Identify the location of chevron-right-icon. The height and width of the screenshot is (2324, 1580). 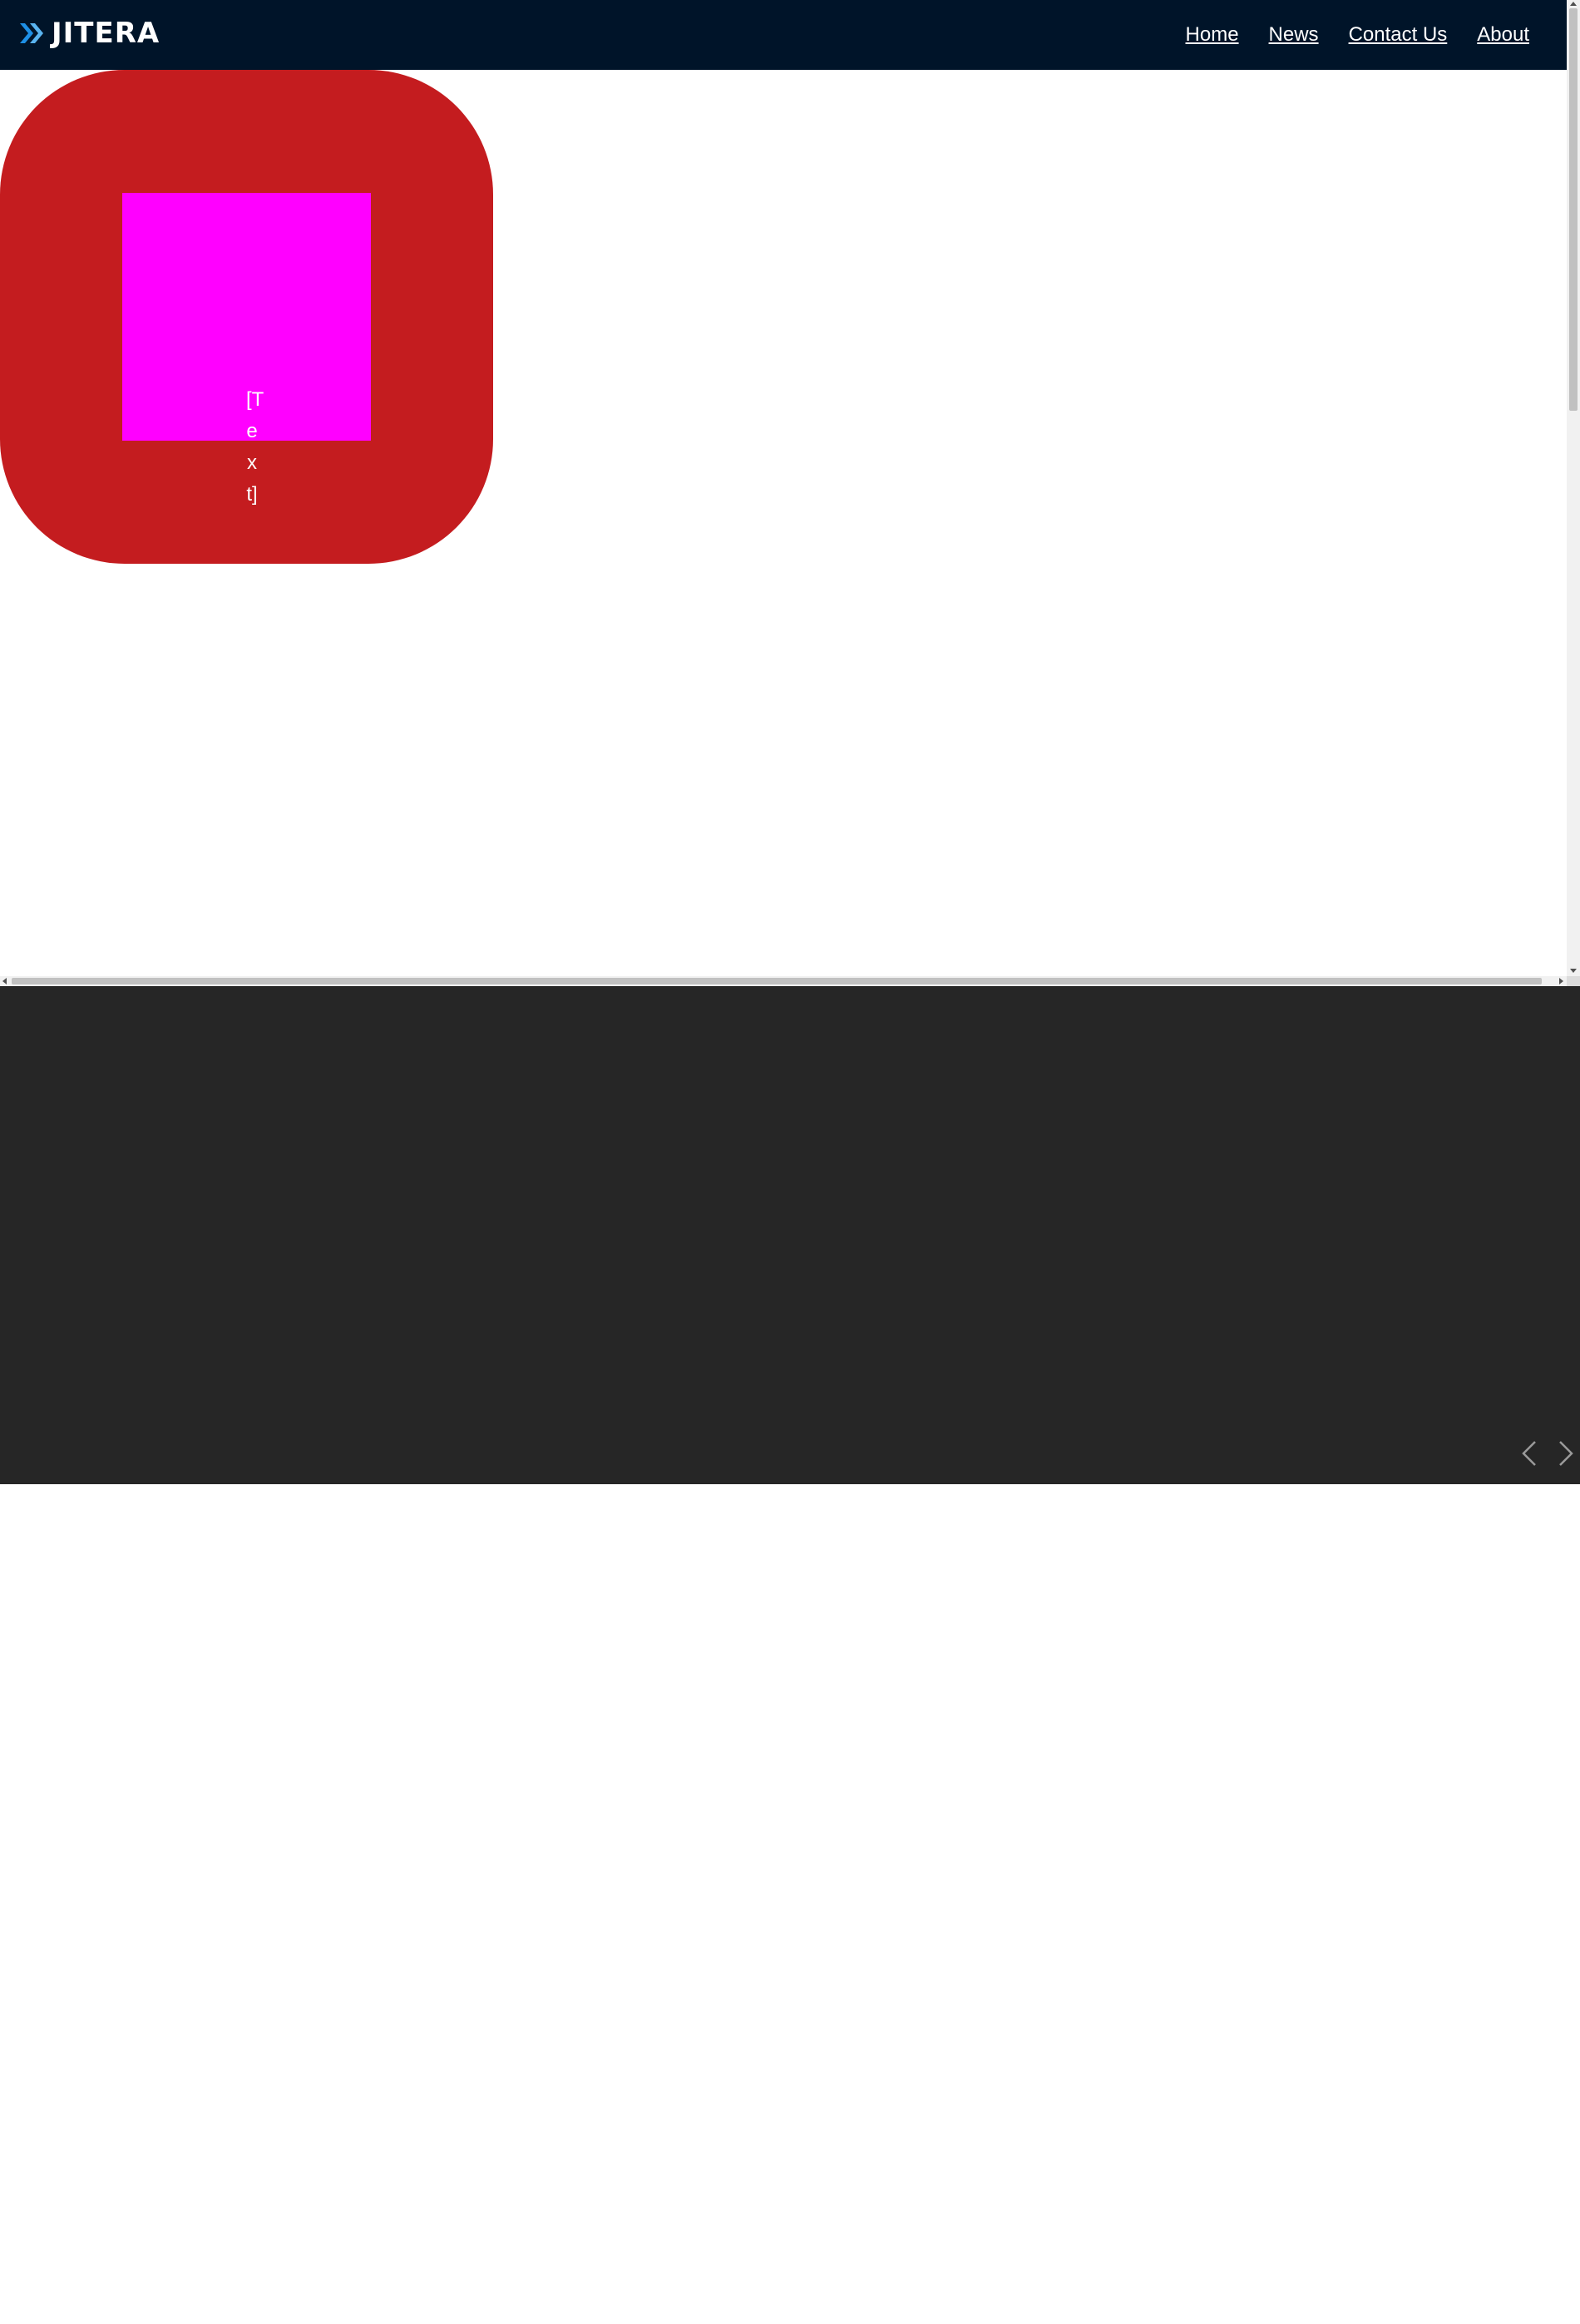
(1566, 1453).